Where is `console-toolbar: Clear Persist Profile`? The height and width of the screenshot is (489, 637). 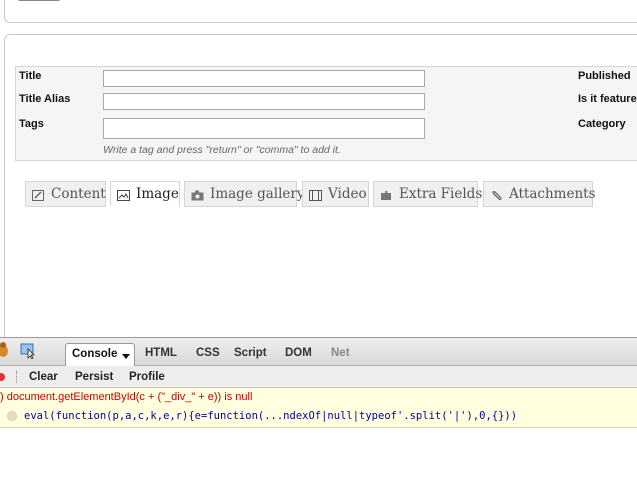 console-toolbar: Clear Persist Profile is located at coordinates (318, 377).